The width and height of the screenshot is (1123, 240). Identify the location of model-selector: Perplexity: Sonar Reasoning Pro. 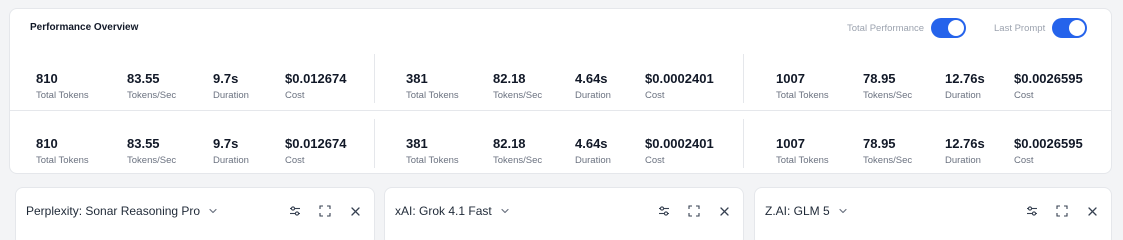
(122, 211).